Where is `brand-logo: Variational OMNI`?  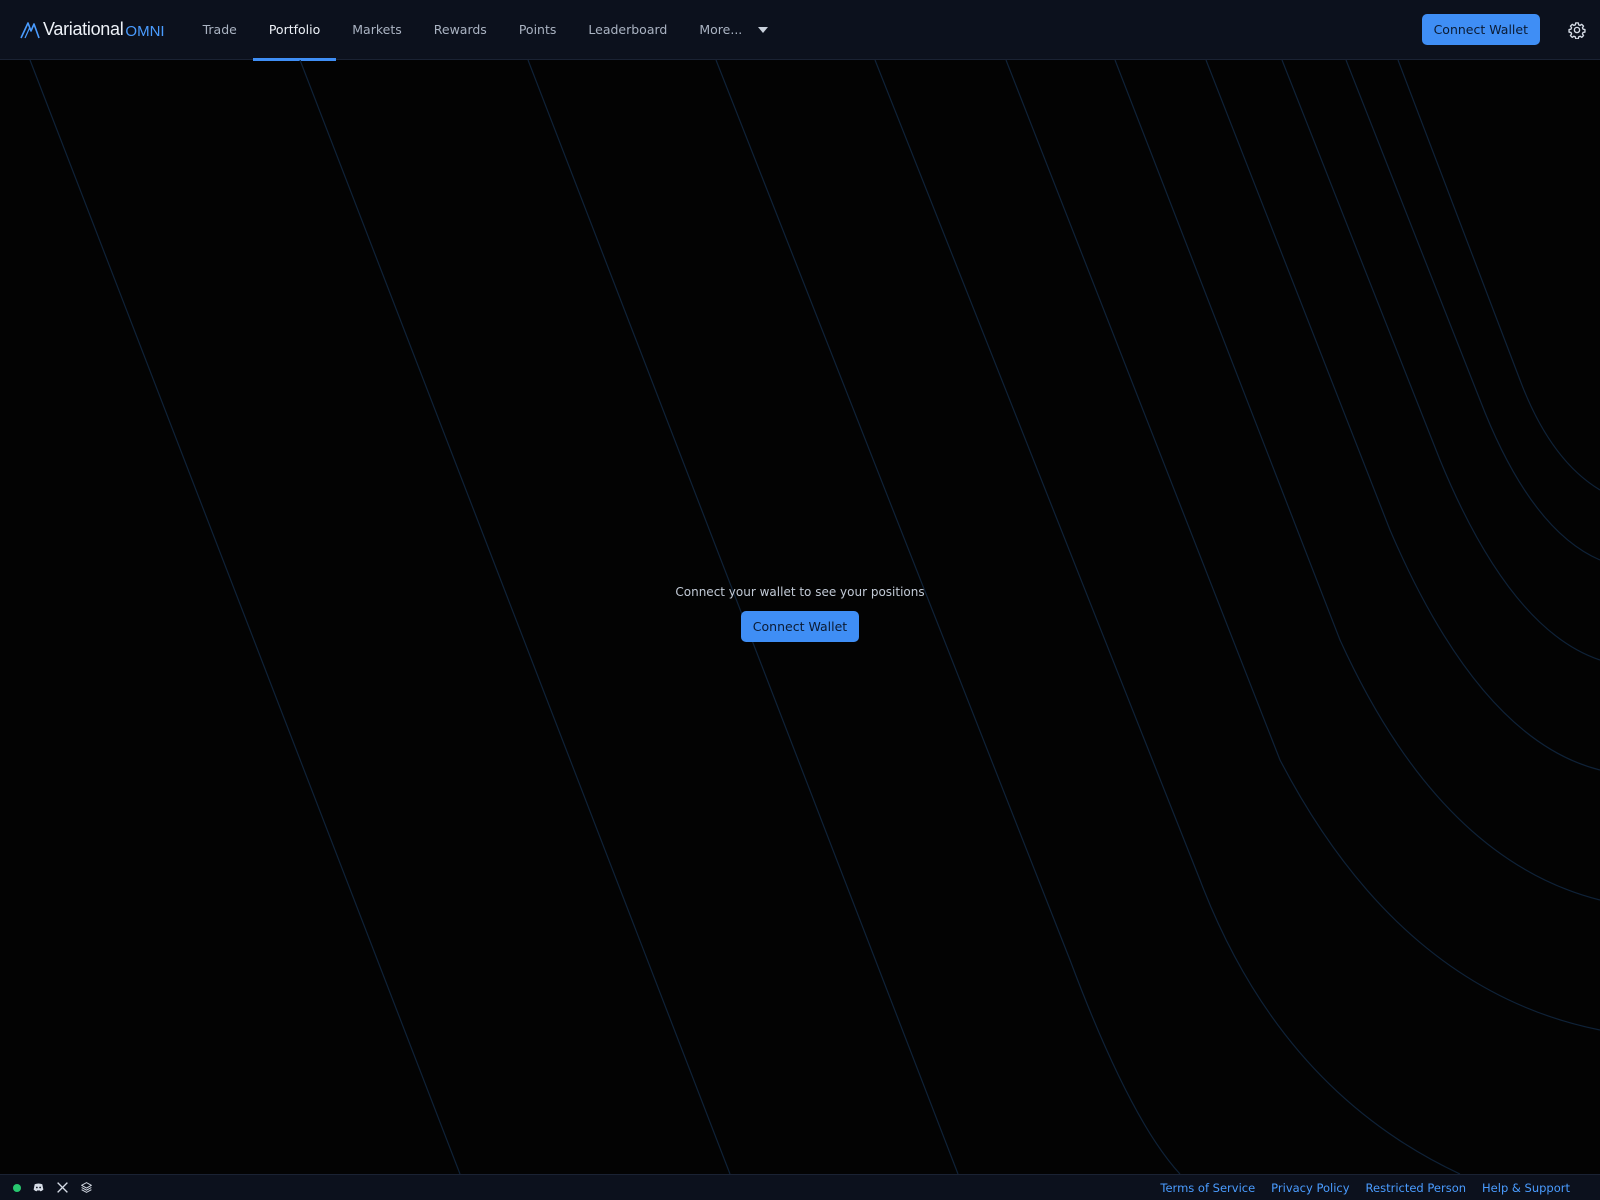
brand-logo: Variational OMNI is located at coordinates (92, 30).